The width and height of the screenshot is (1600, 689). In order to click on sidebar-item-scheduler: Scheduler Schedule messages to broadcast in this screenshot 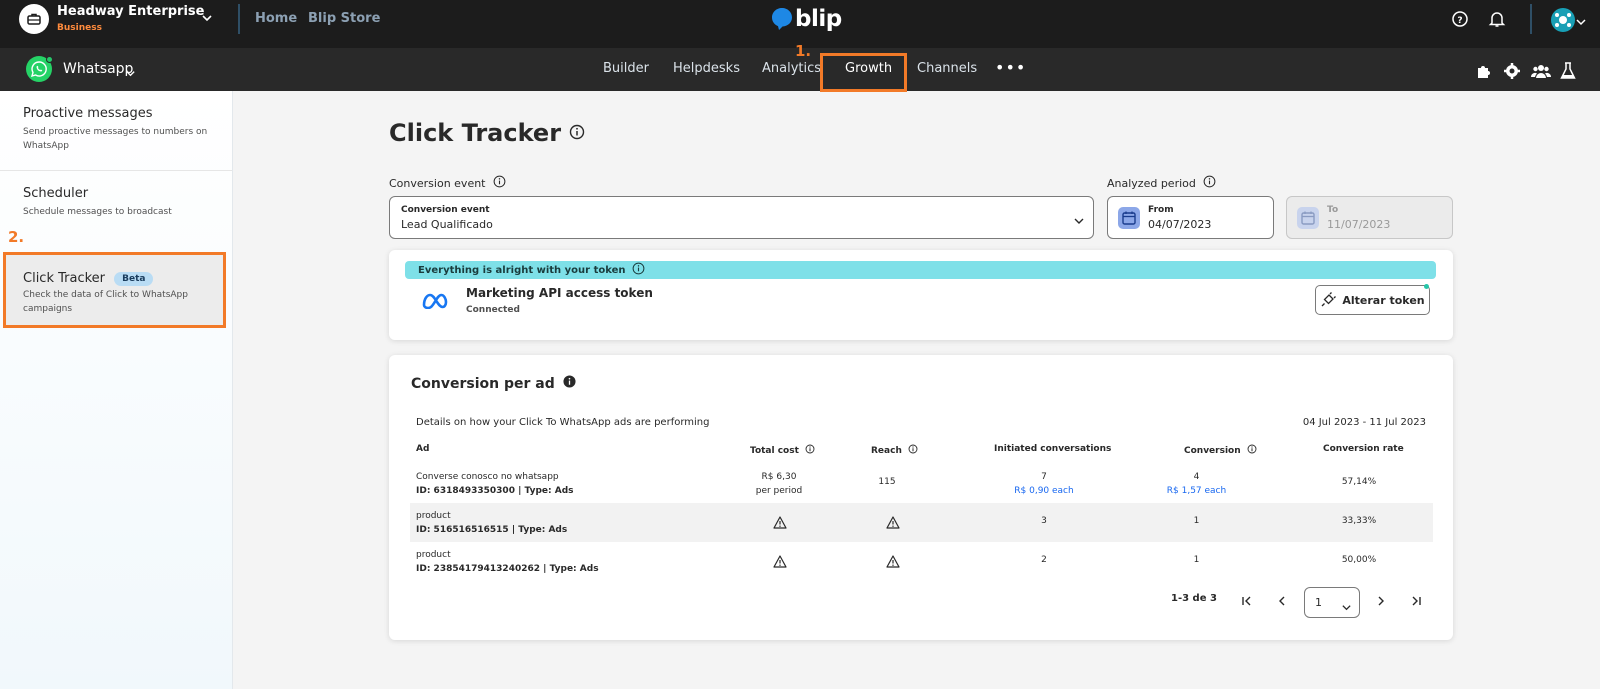, I will do `click(116, 202)`.